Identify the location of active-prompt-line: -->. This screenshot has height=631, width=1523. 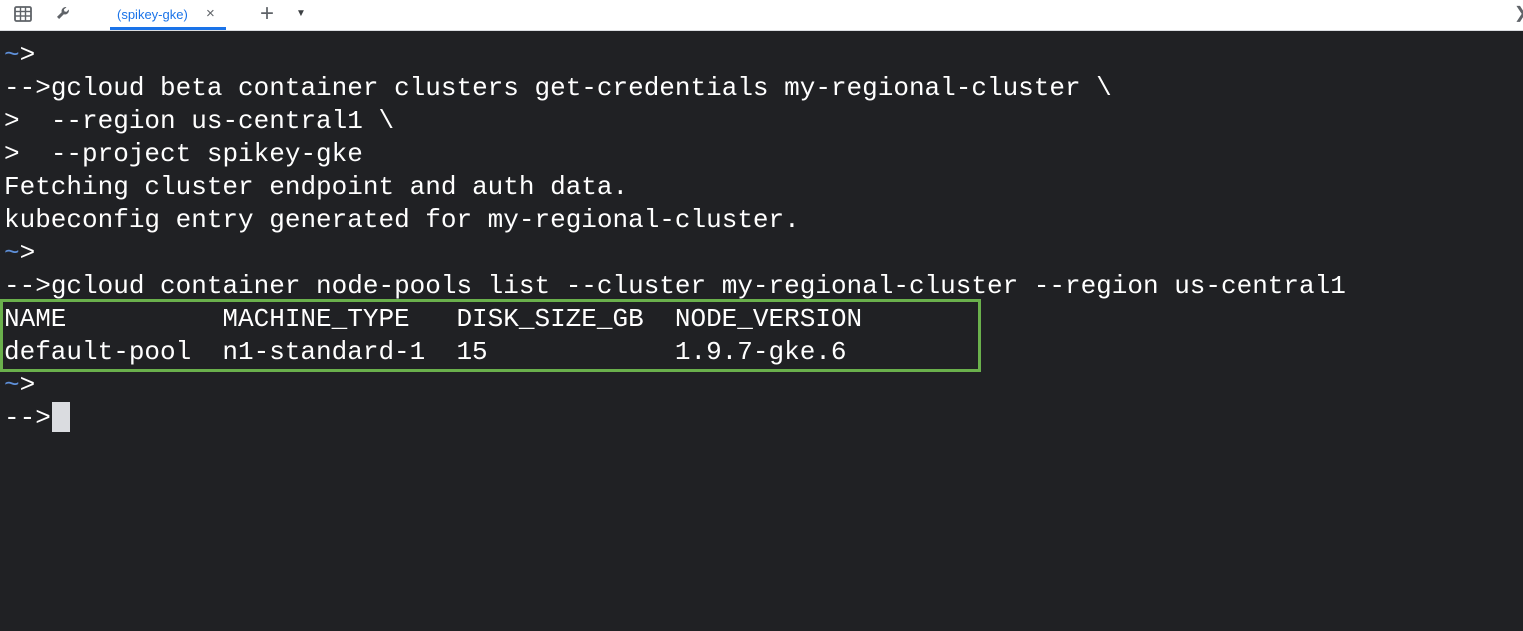
(37, 418).